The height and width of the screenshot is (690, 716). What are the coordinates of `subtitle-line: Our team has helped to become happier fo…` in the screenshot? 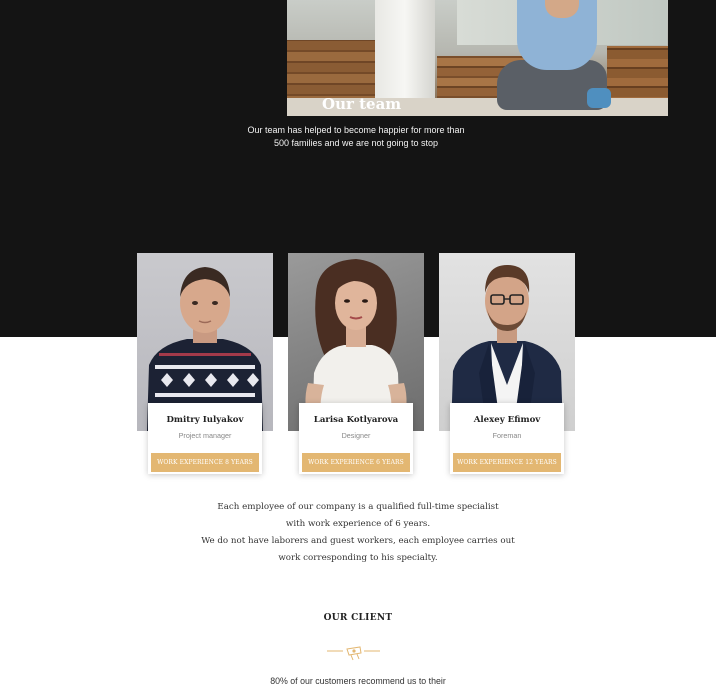 It's located at (356, 130).